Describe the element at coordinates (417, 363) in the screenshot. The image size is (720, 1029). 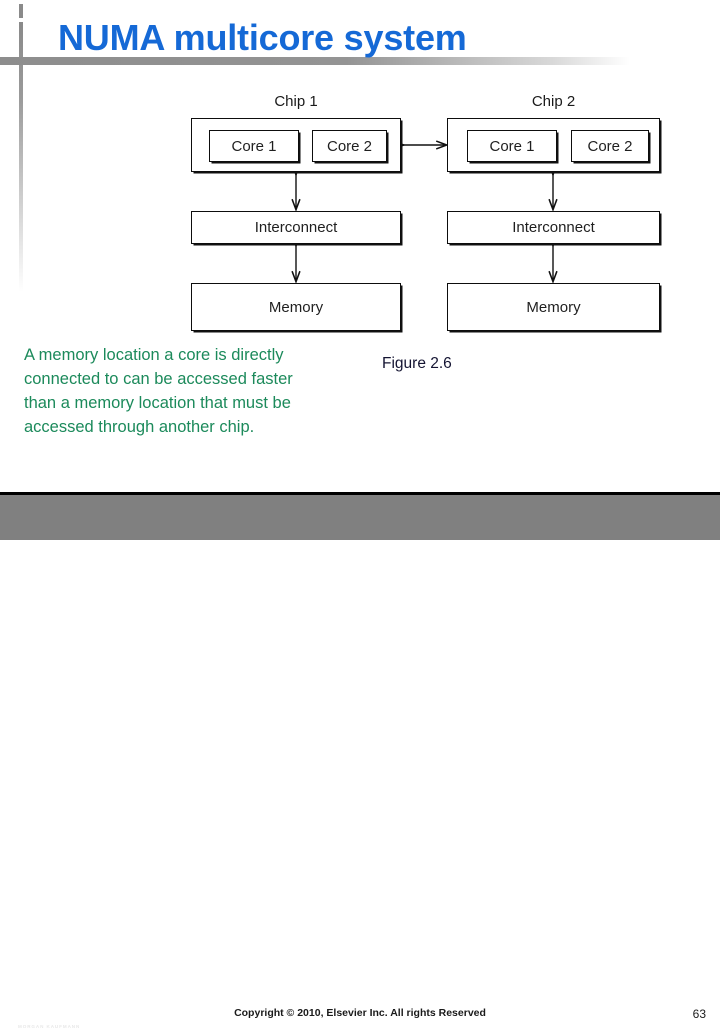
I see `figure-caption: Figure 2.6` at that location.